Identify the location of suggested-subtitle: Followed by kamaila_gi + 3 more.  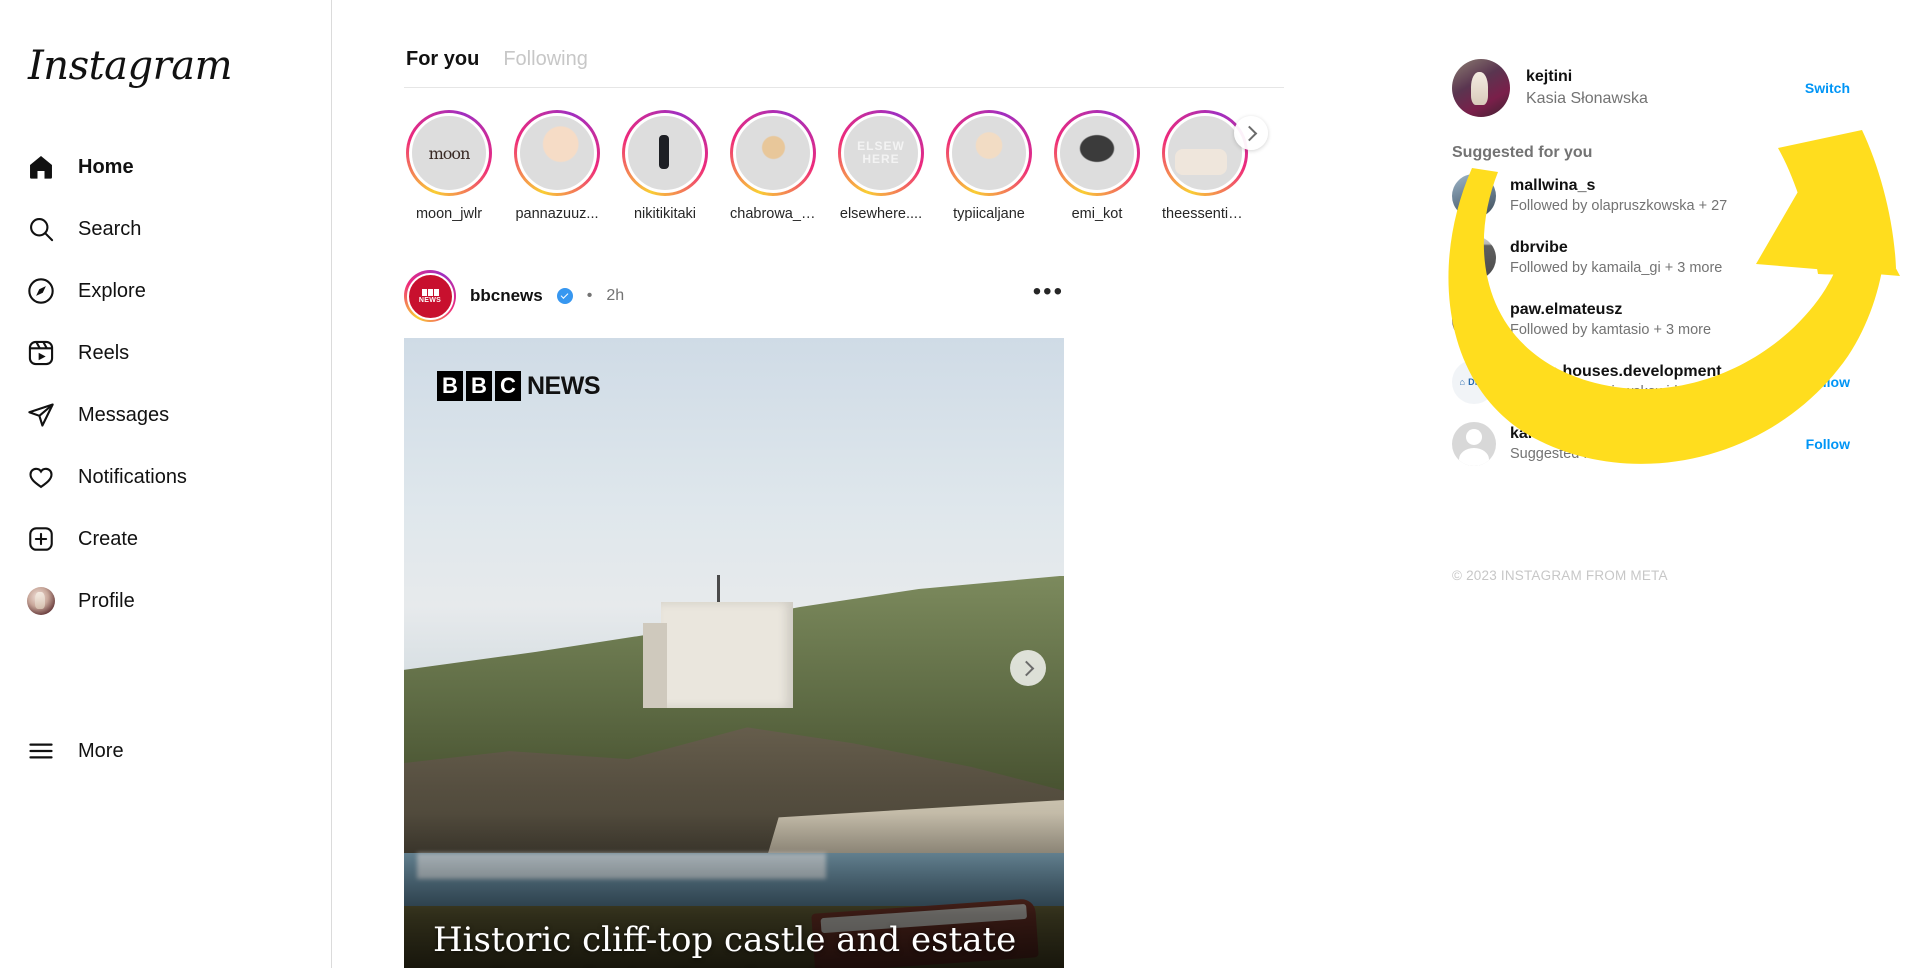
(1616, 267).